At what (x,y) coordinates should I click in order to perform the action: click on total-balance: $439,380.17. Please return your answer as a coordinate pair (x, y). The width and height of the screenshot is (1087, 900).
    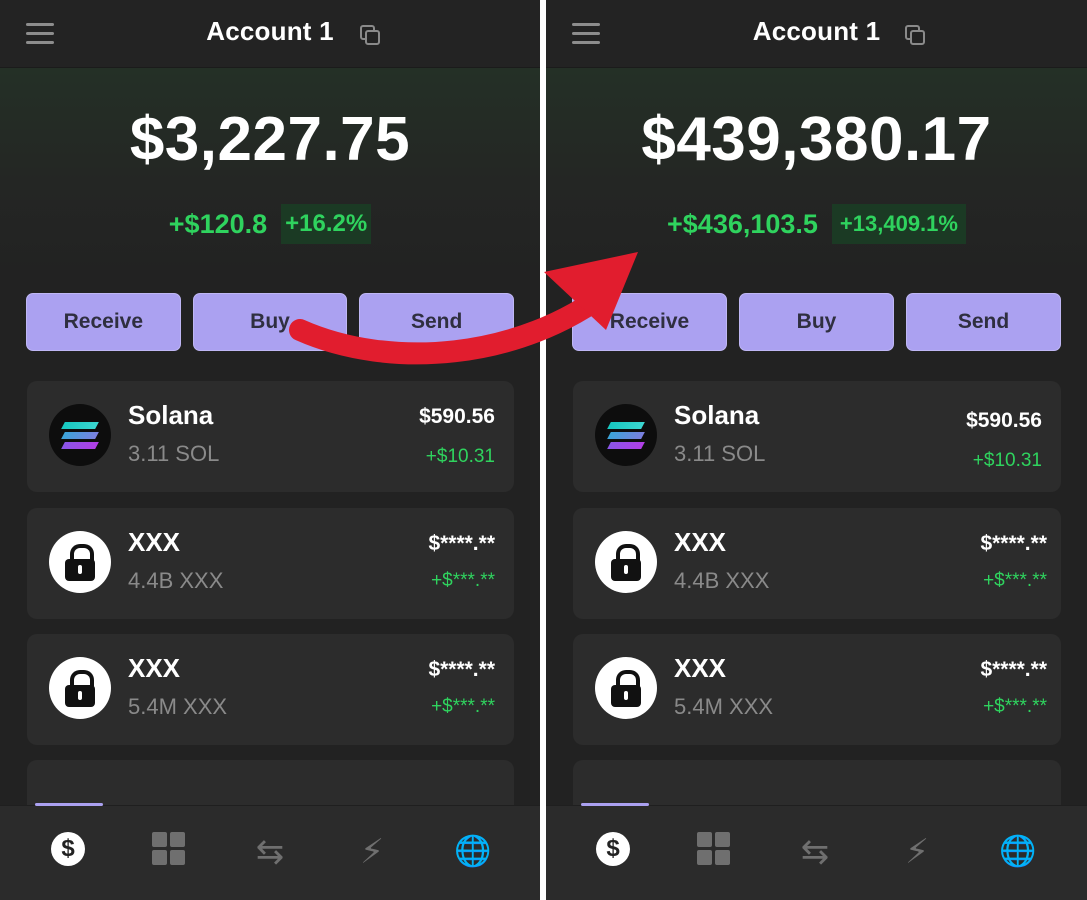
    Looking at the image, I should click on (816, 139).